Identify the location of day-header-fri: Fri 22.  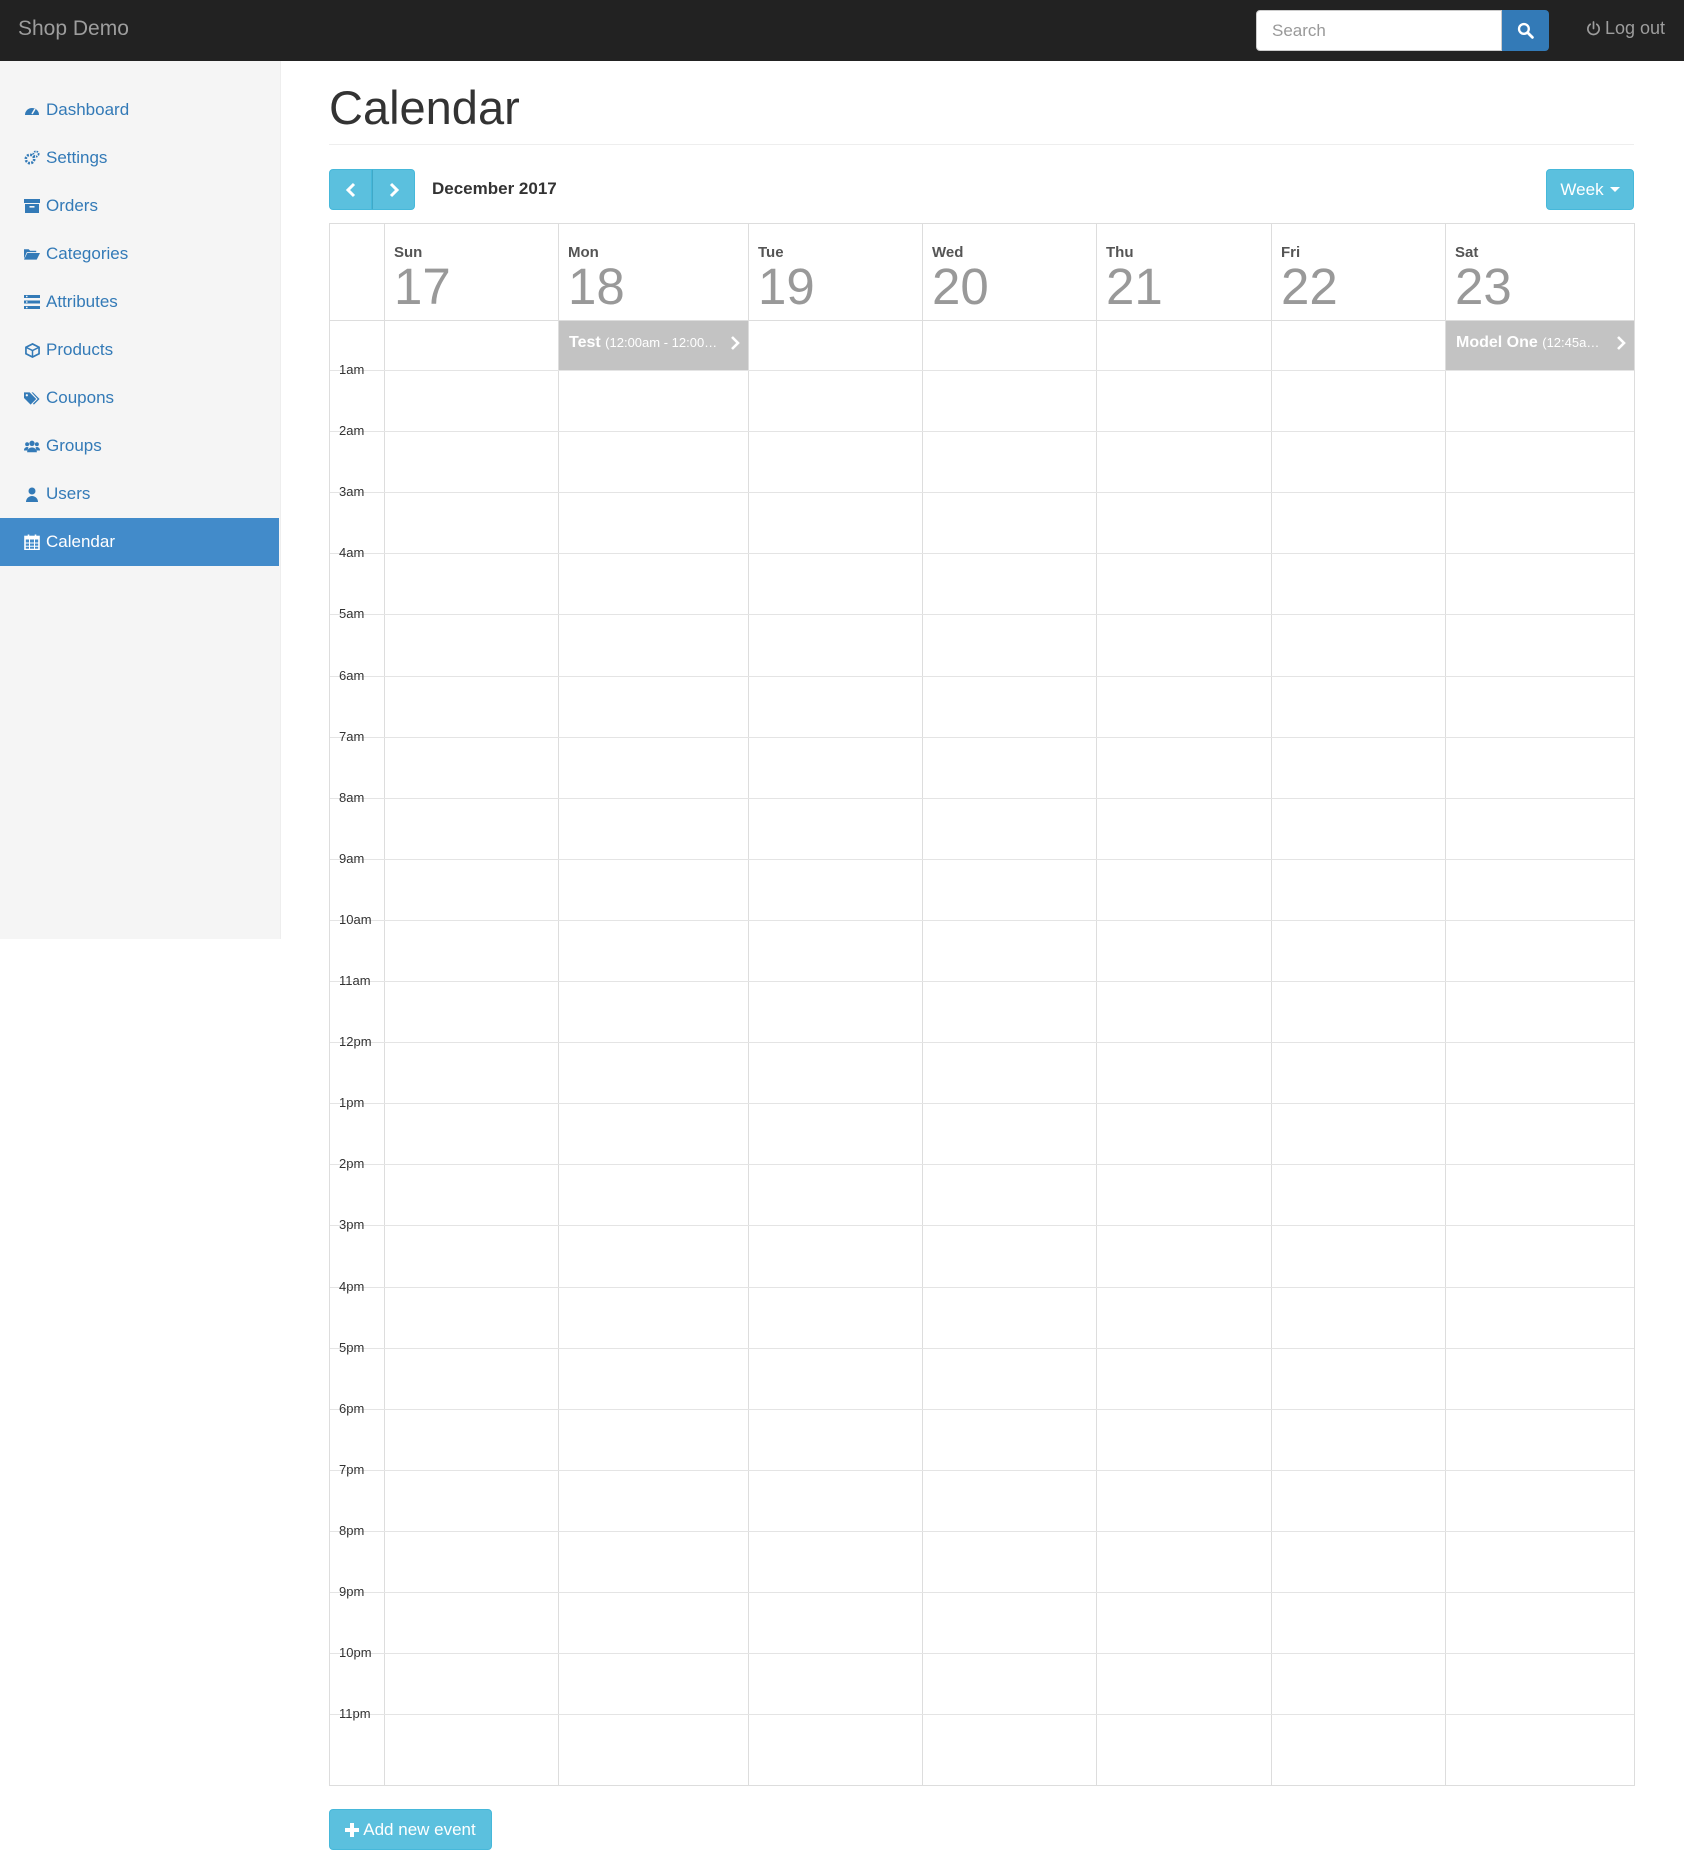
(1358, 272).